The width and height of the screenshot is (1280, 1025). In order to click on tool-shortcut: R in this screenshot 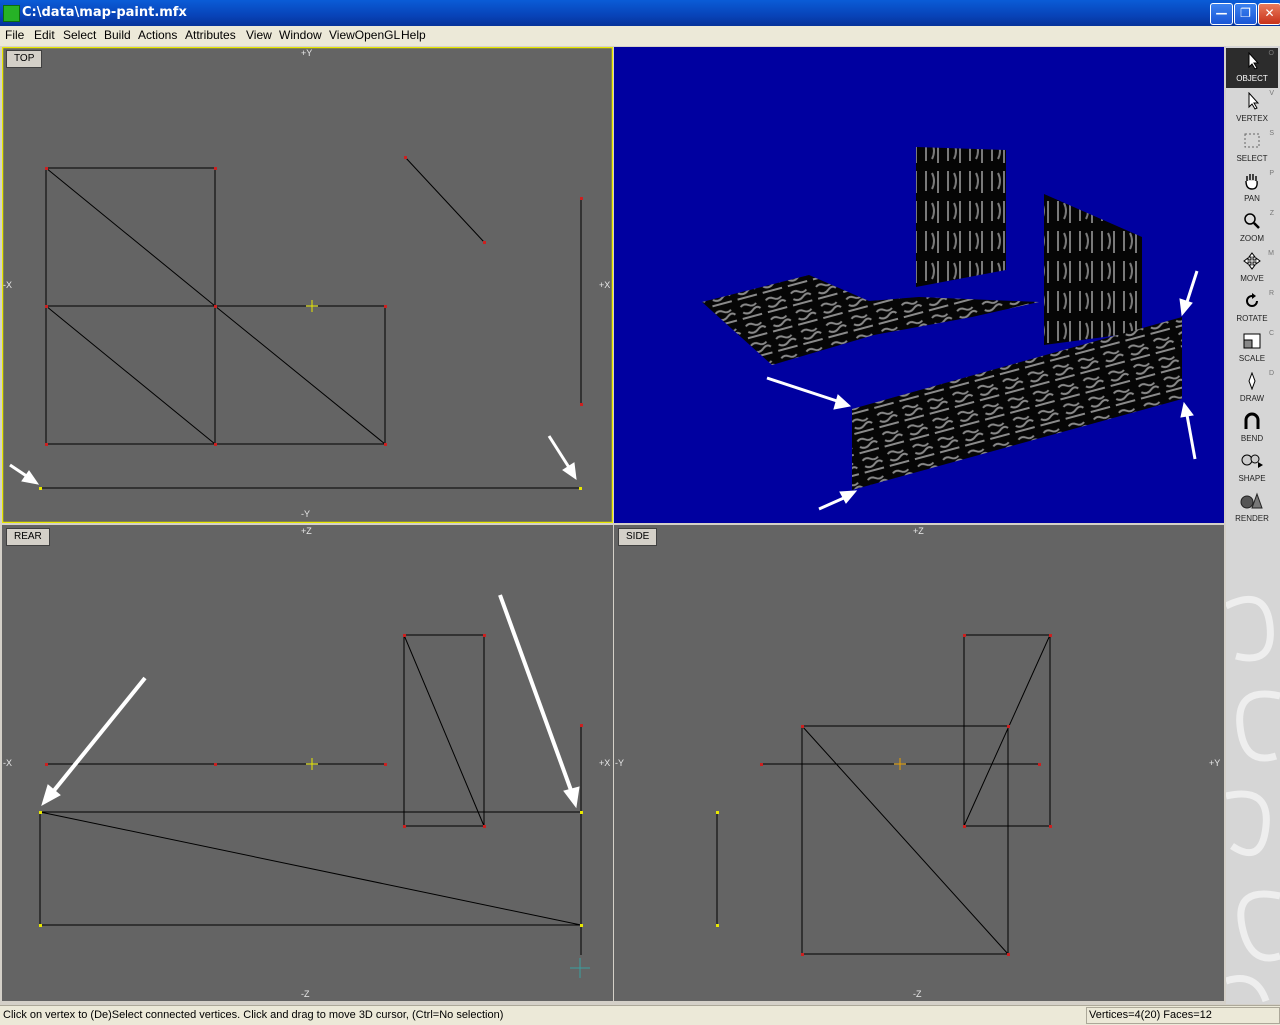, I will do `click(1271, 293)`.